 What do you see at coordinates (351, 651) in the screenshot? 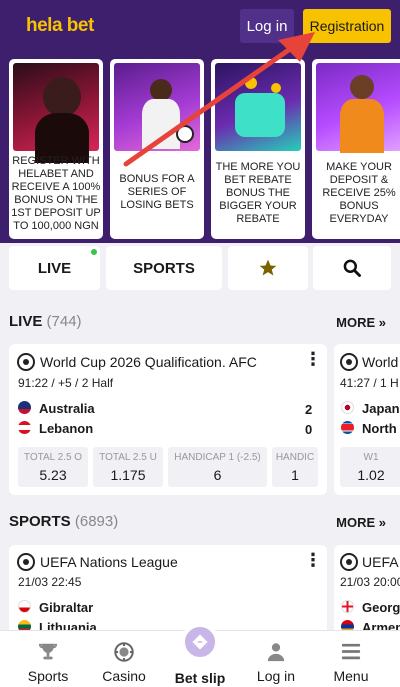
I see `menu-icon` at bounding box center [351, 651].